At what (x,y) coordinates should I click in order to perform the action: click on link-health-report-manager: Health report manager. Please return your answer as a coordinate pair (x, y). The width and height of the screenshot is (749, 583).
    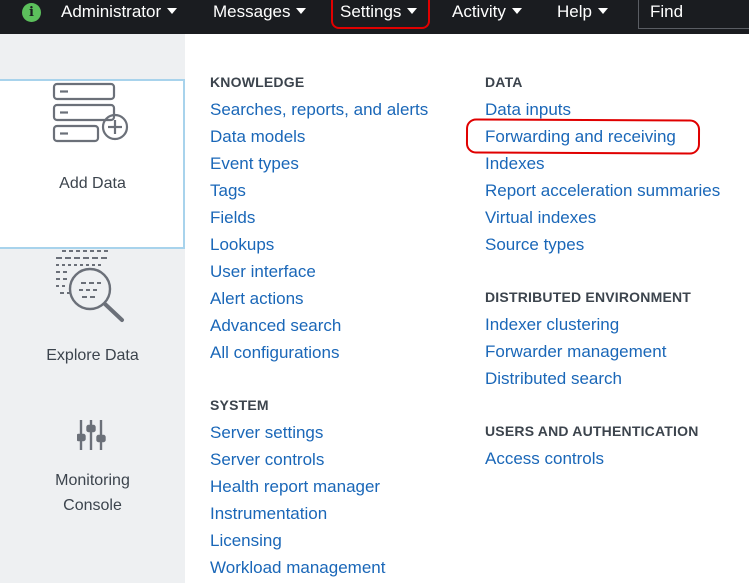
    Looking at the image, I should click on (295, 487).